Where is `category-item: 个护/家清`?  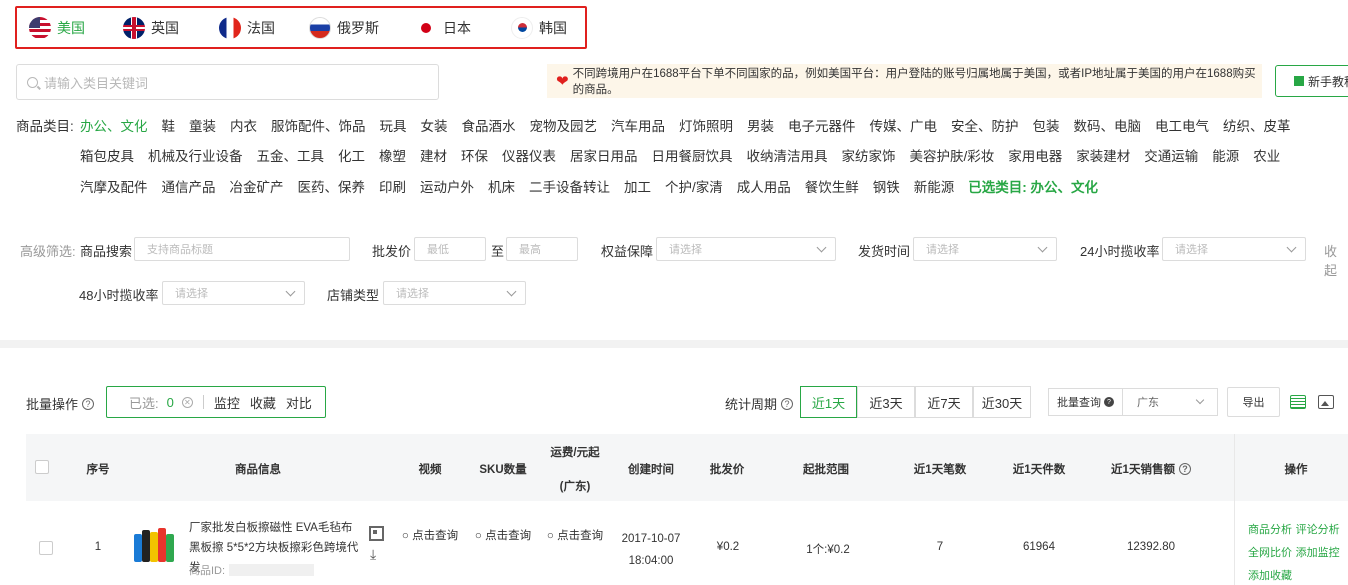
category-item: 个护/家清 is located at coordinates (694, 186).